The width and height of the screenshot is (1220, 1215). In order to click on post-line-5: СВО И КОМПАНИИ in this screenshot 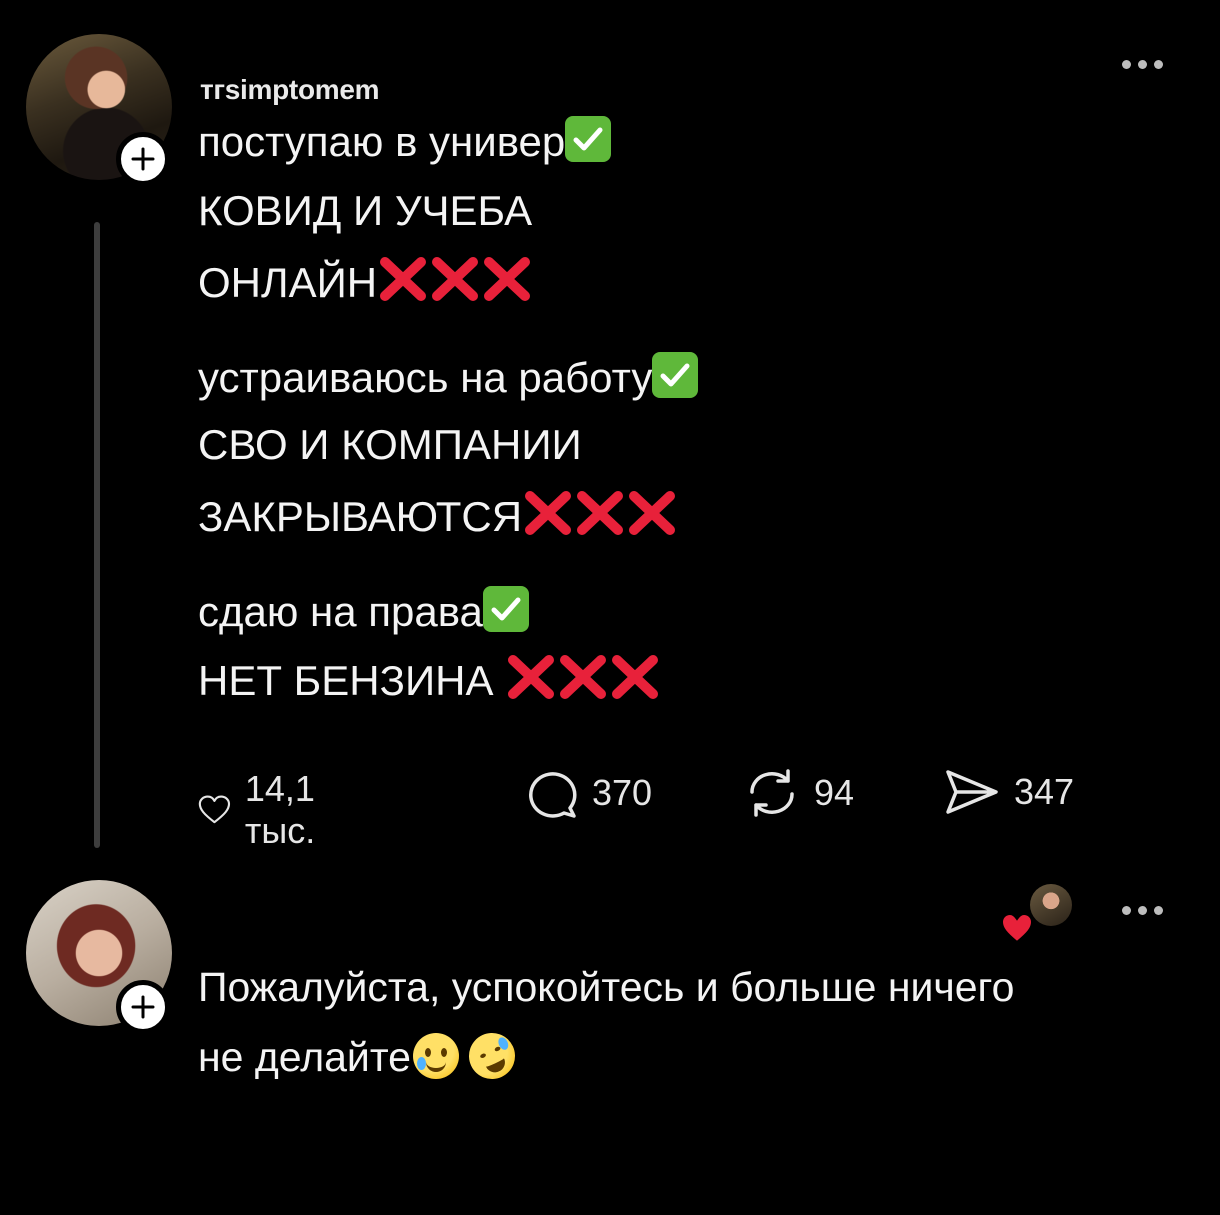, I will do `click(390, 445)`.